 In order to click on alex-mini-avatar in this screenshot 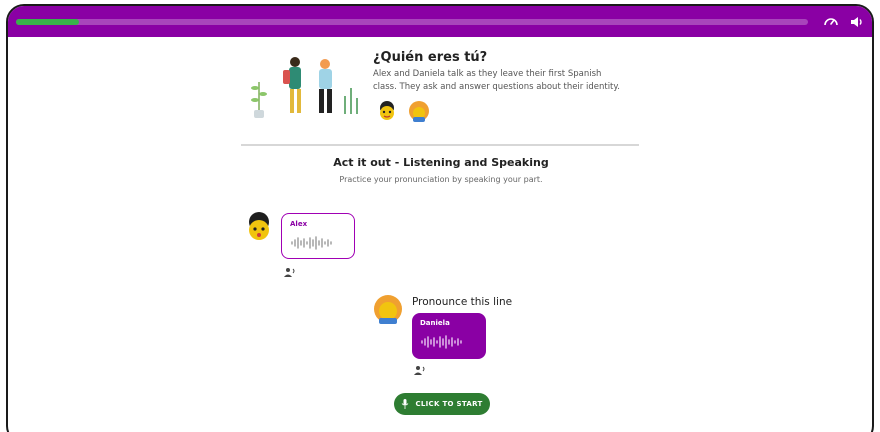, I will do `click(387, 110)`.